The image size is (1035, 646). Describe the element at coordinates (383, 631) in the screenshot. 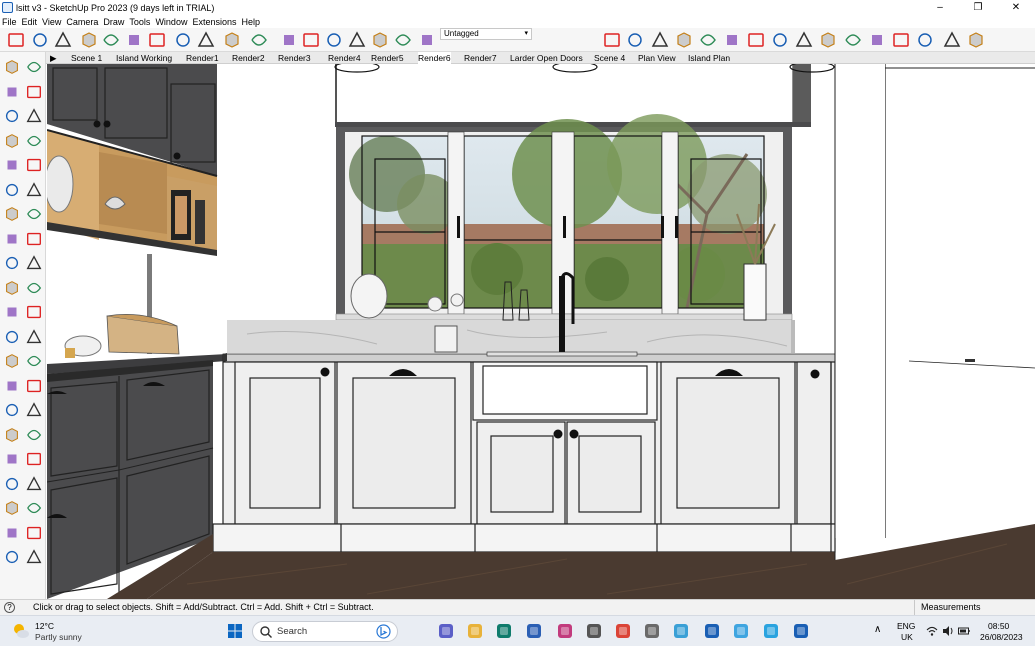

I see `bing-icon` at that location.